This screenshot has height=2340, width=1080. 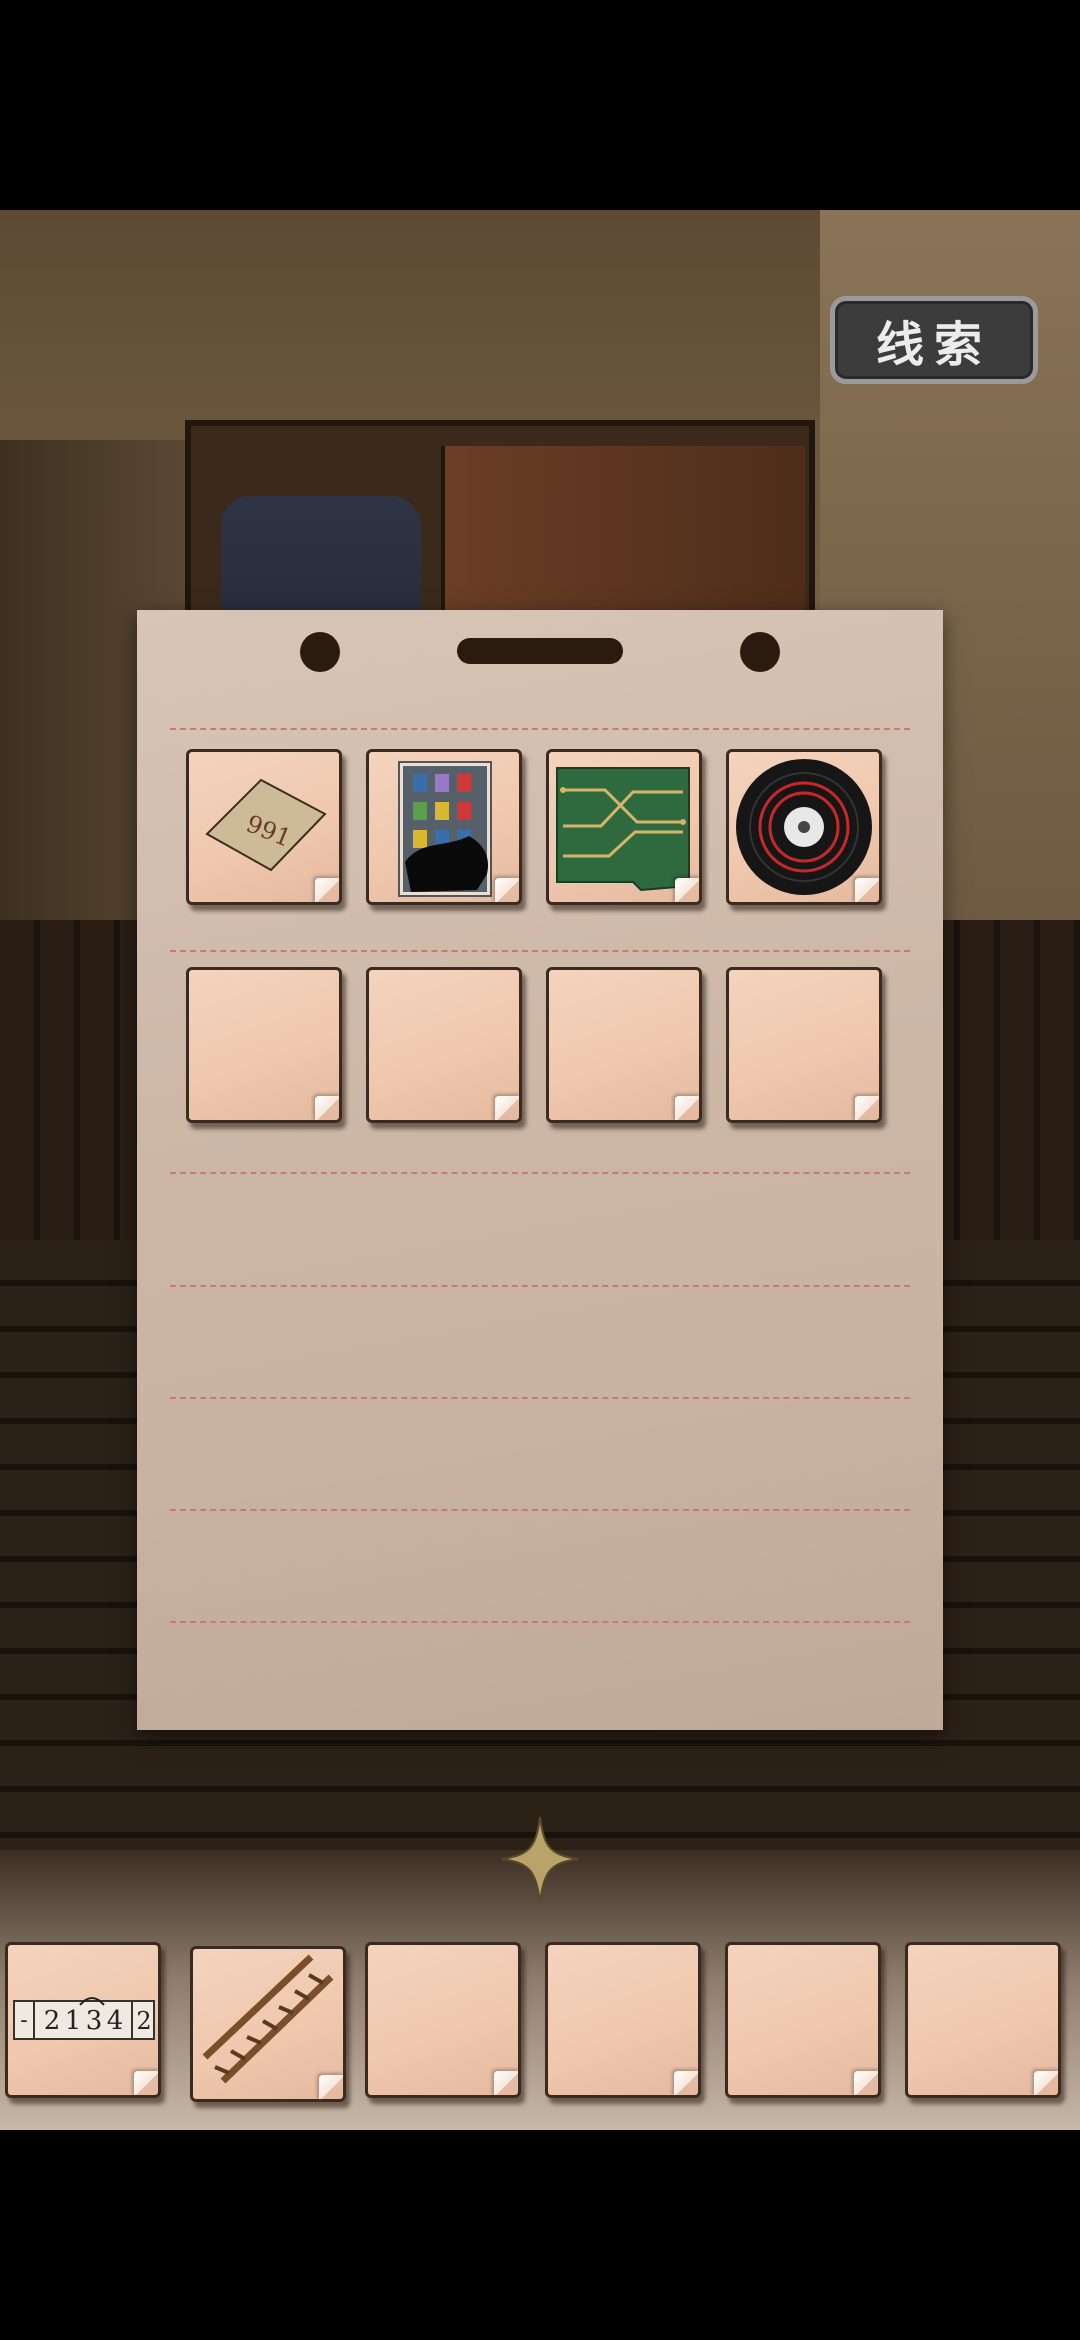 I want to click on binder-slot, so click(x=540, y=651).